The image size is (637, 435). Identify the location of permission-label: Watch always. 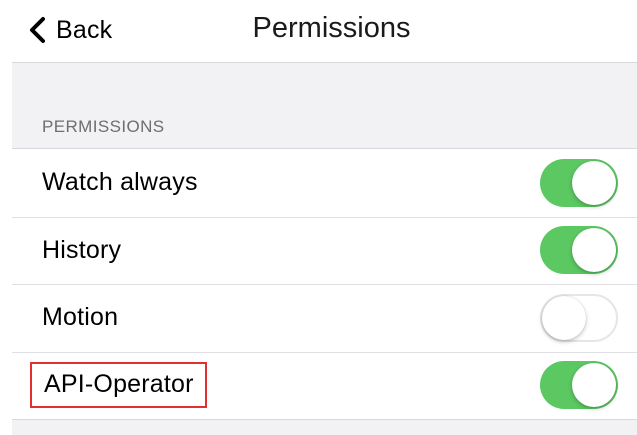
(120, 182).